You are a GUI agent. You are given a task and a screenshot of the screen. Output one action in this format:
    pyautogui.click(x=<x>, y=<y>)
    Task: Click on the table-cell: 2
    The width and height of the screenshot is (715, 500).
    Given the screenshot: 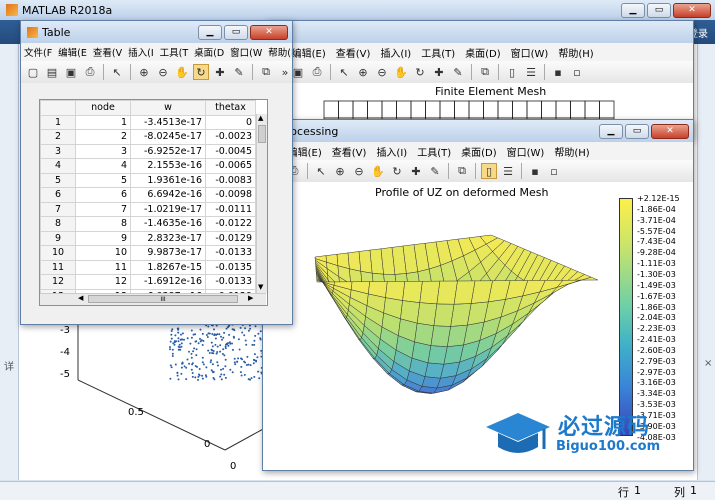 What is the action you would take?
    pyautogui.click(x=103, y=137)
    